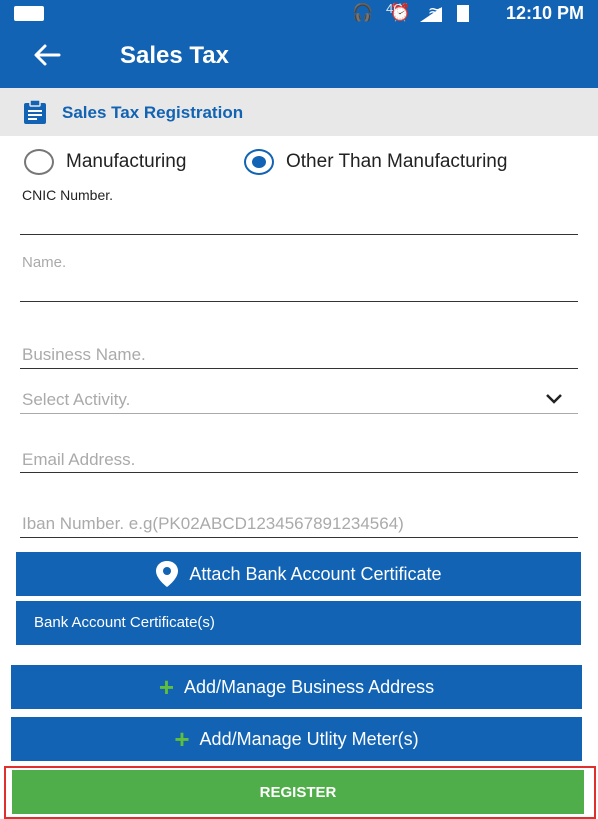  Describe the element at coordinates (79, 459) in the screenshot. I see `email-placeholder: Email Address.` at that location.